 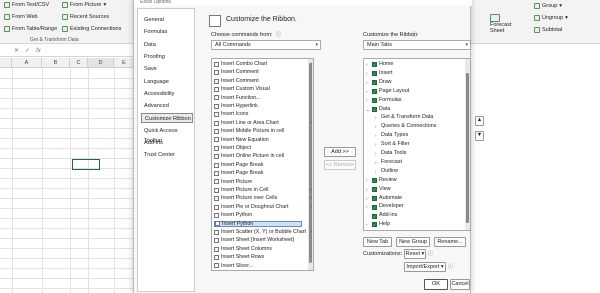 What do you see at coordinates (167, 20) in the screenshot?
I see `nav-item-general: General` at bounding box center [167, 20].